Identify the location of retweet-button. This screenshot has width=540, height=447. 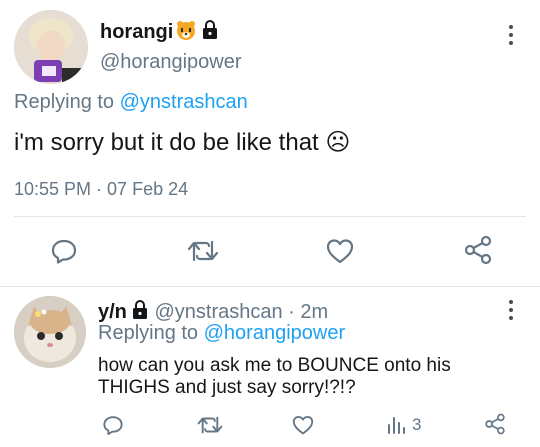
(203, 251).